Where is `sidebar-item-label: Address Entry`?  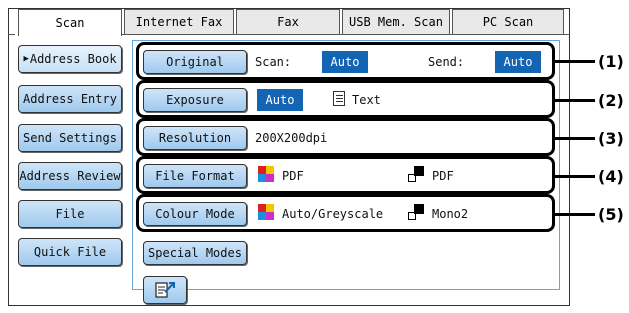 sidebar-item-label: Address Entry is located at coordinates (70, 99).